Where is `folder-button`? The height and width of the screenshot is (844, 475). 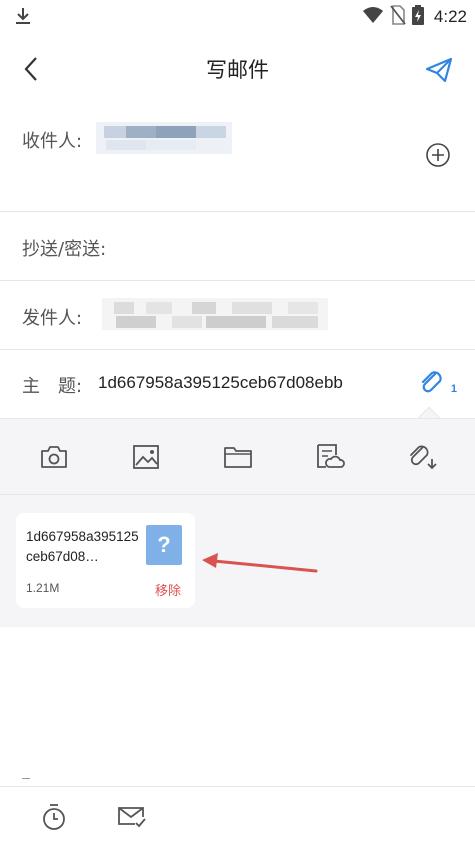
folder-button is located at coordinates (238, 457).